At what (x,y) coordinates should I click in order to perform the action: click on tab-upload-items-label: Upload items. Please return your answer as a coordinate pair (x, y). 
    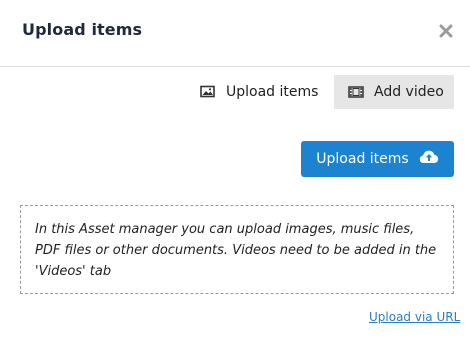
    Looking at the image, I should click on (272, 92).